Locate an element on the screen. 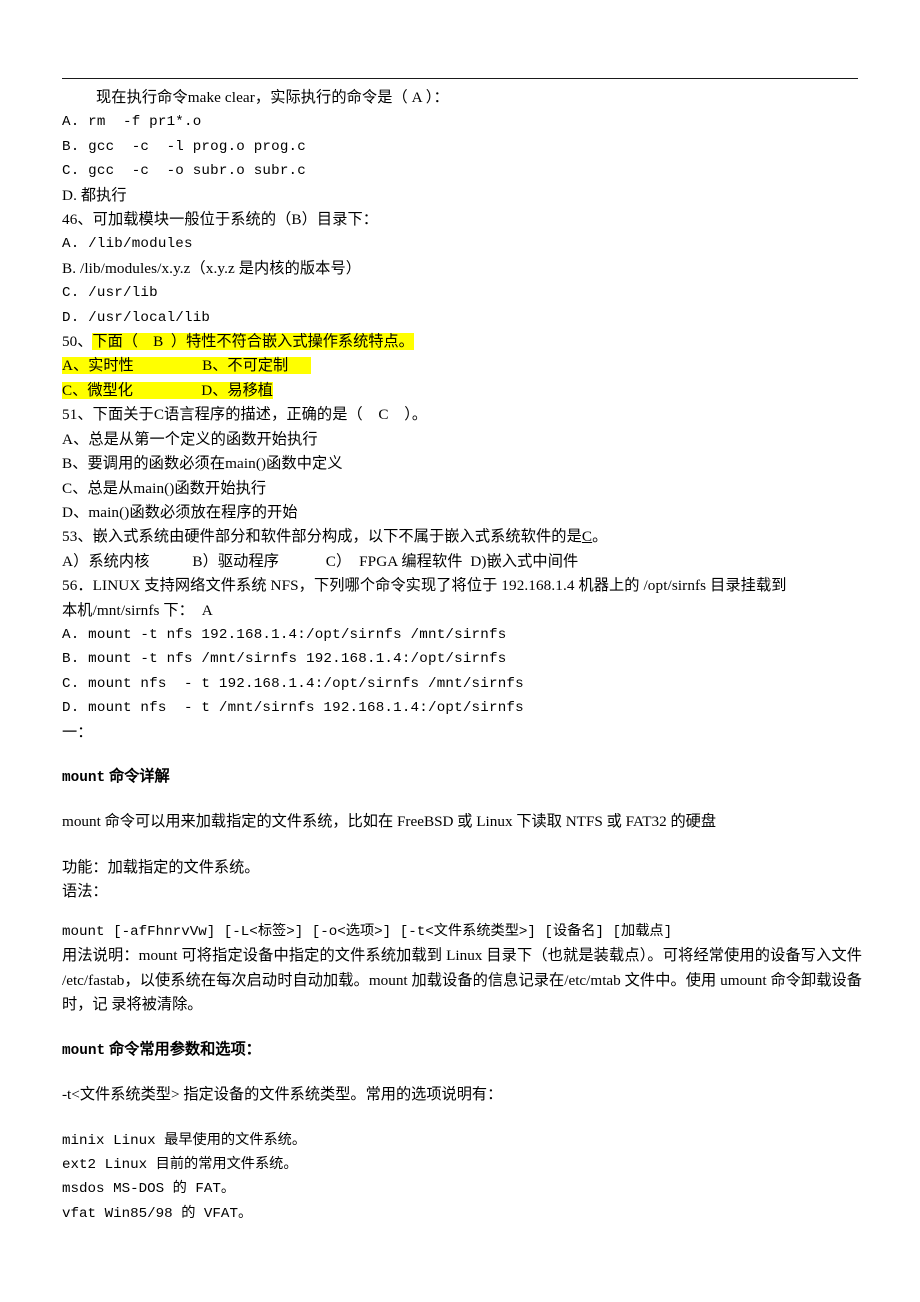 This screenshot has height=1302, width=920. article-param-t: -t<文件系统类型> 指定设备的文件系统类型。常用的选项说明有： is located at coordinates (282, 1094).